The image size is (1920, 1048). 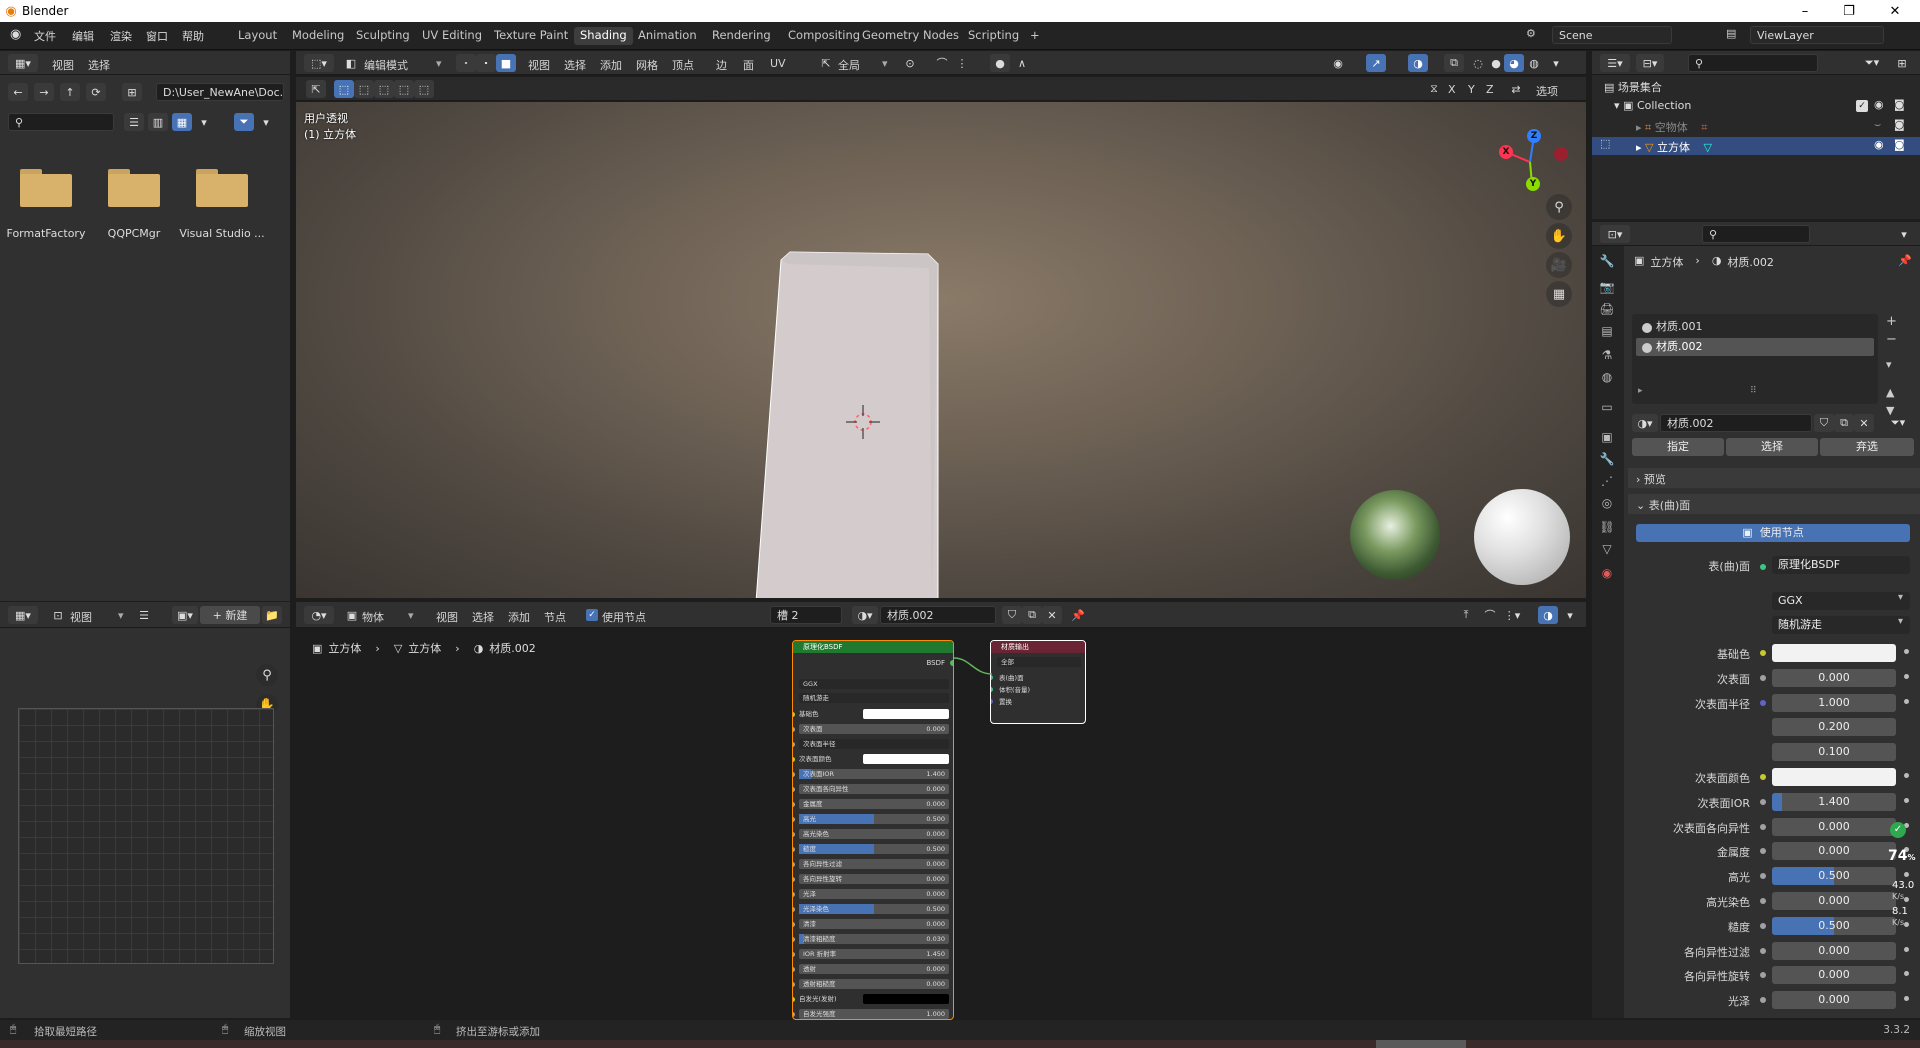 I want to click on list-horizontal-icon: ▥, so click(x=158, y=122).